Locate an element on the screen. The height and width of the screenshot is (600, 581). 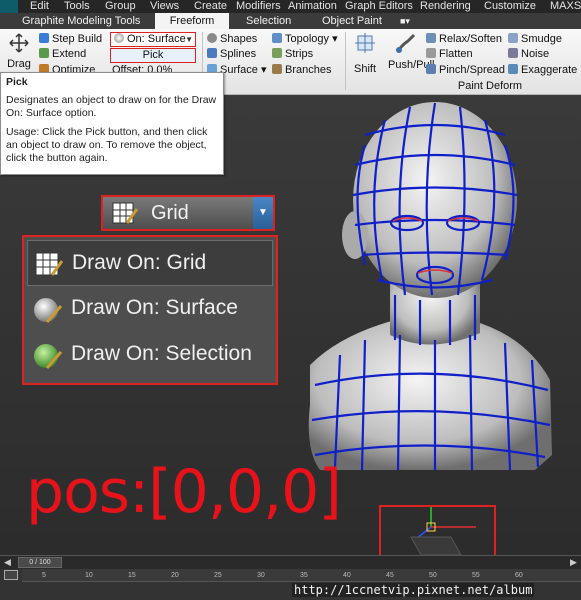
menu-group: Group is located at coordinates (120, 6).